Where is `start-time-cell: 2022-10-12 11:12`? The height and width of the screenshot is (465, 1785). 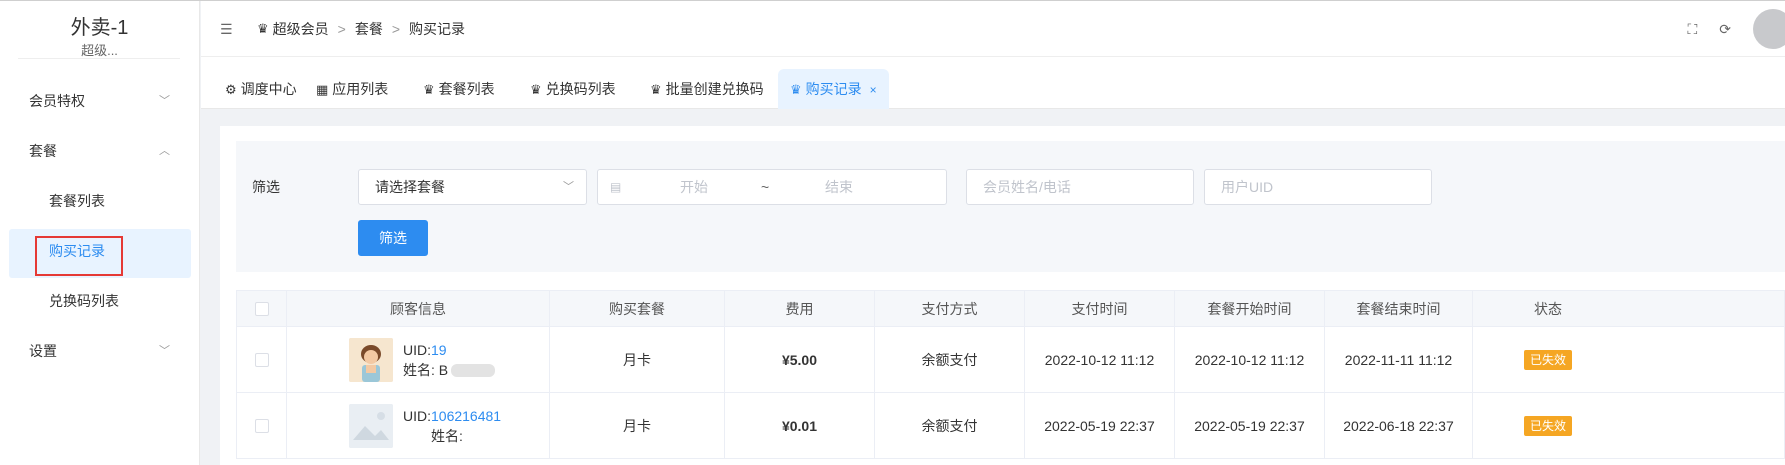
start-time-cell: 2022-10-12 11:12 is located at coordinates (1250, 359).